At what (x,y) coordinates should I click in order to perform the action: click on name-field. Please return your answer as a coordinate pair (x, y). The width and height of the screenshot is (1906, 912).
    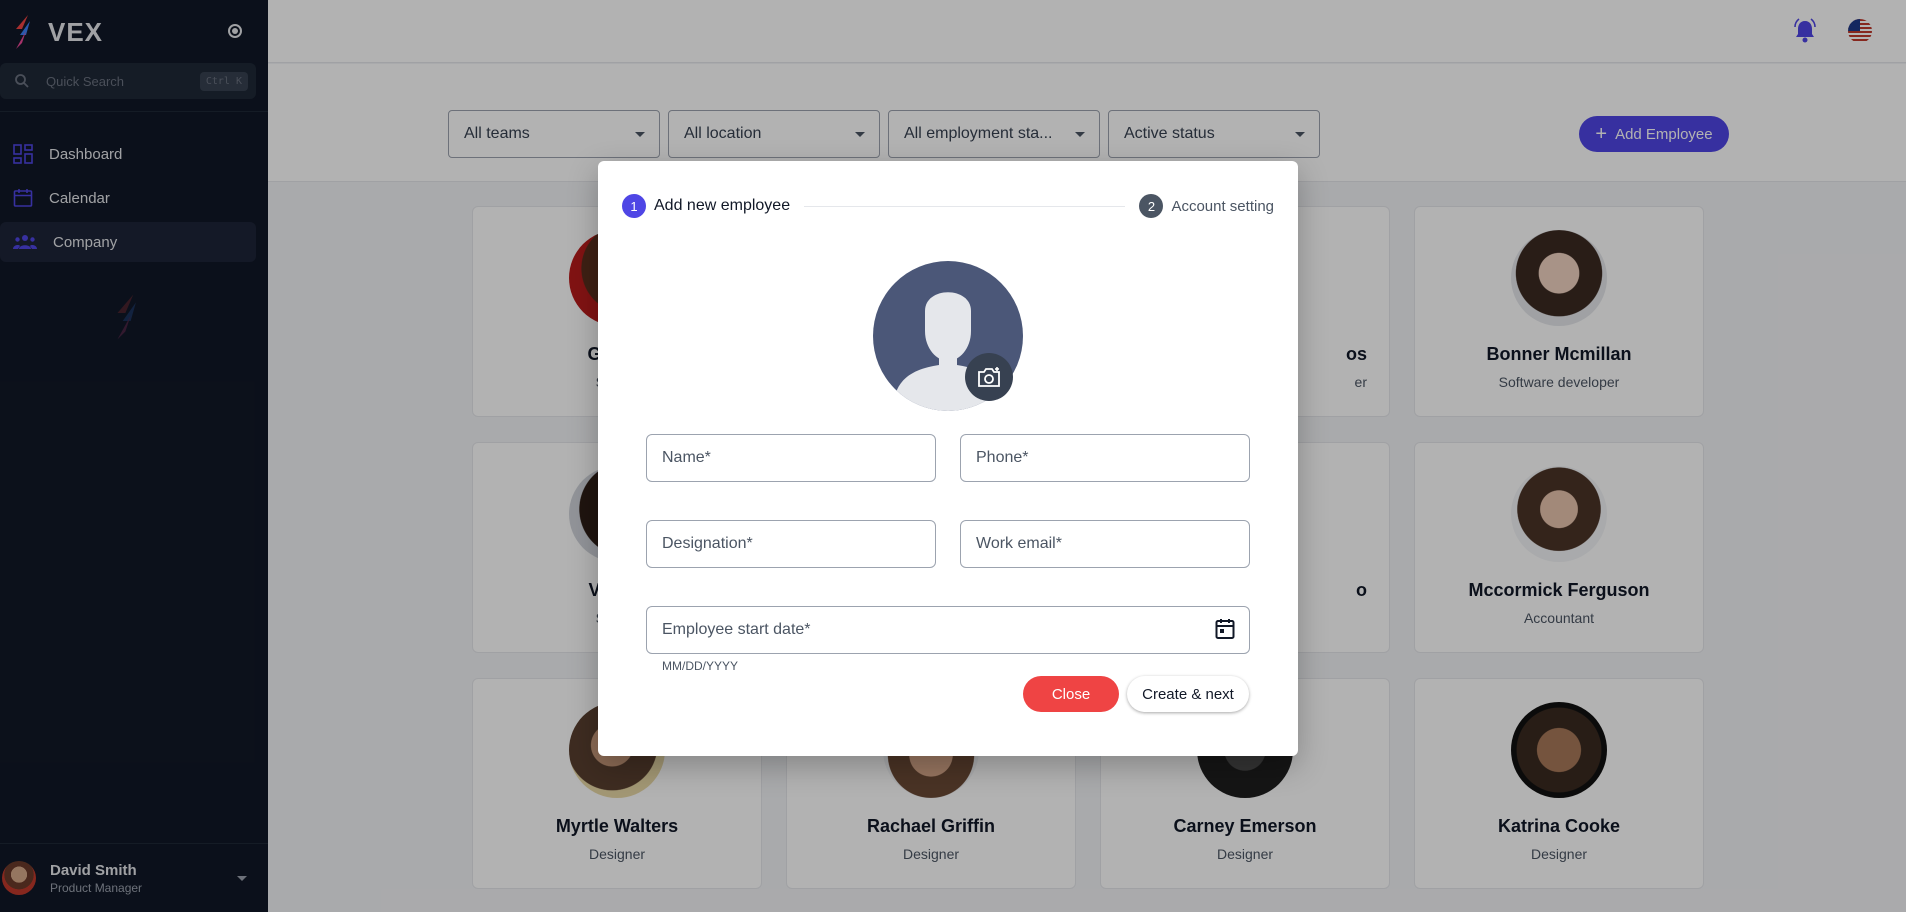
    Looking at the image, I should click on (791, 458).